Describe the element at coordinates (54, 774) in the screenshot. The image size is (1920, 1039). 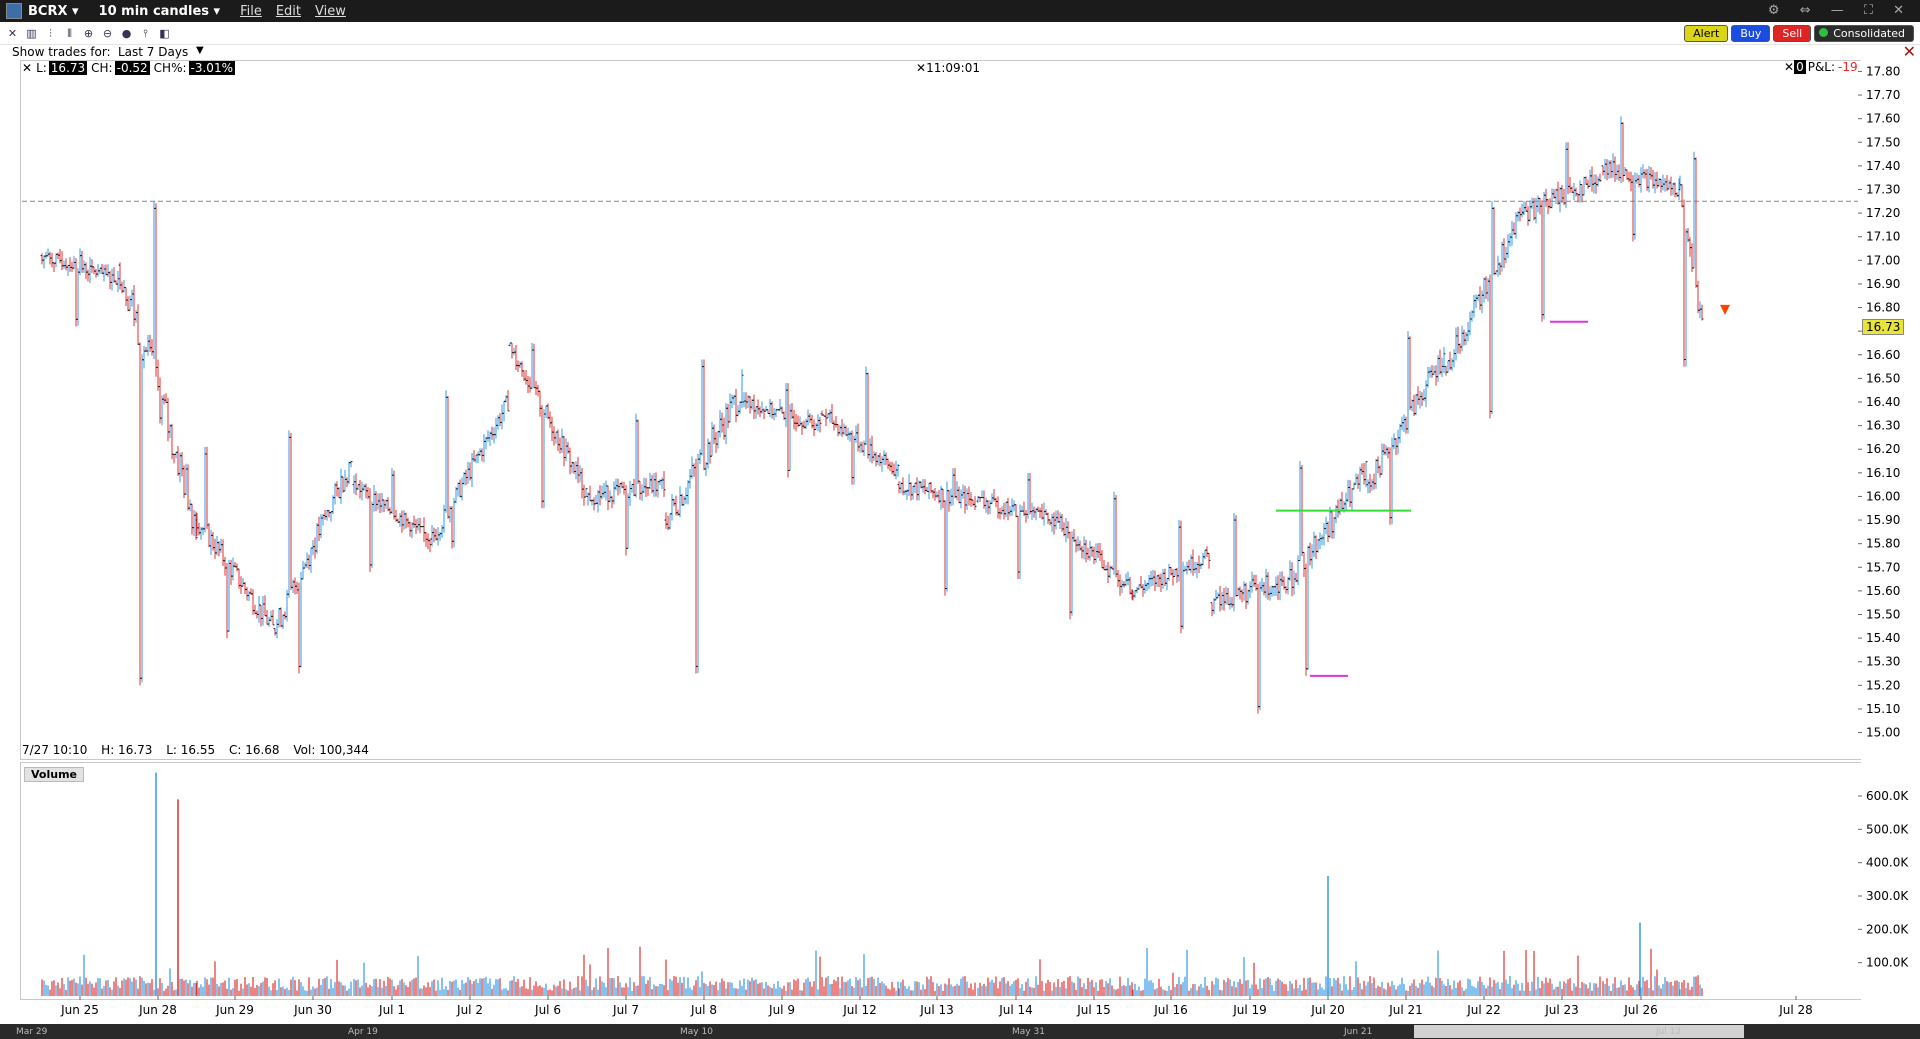
I see `volume-label: Volume` at that location.